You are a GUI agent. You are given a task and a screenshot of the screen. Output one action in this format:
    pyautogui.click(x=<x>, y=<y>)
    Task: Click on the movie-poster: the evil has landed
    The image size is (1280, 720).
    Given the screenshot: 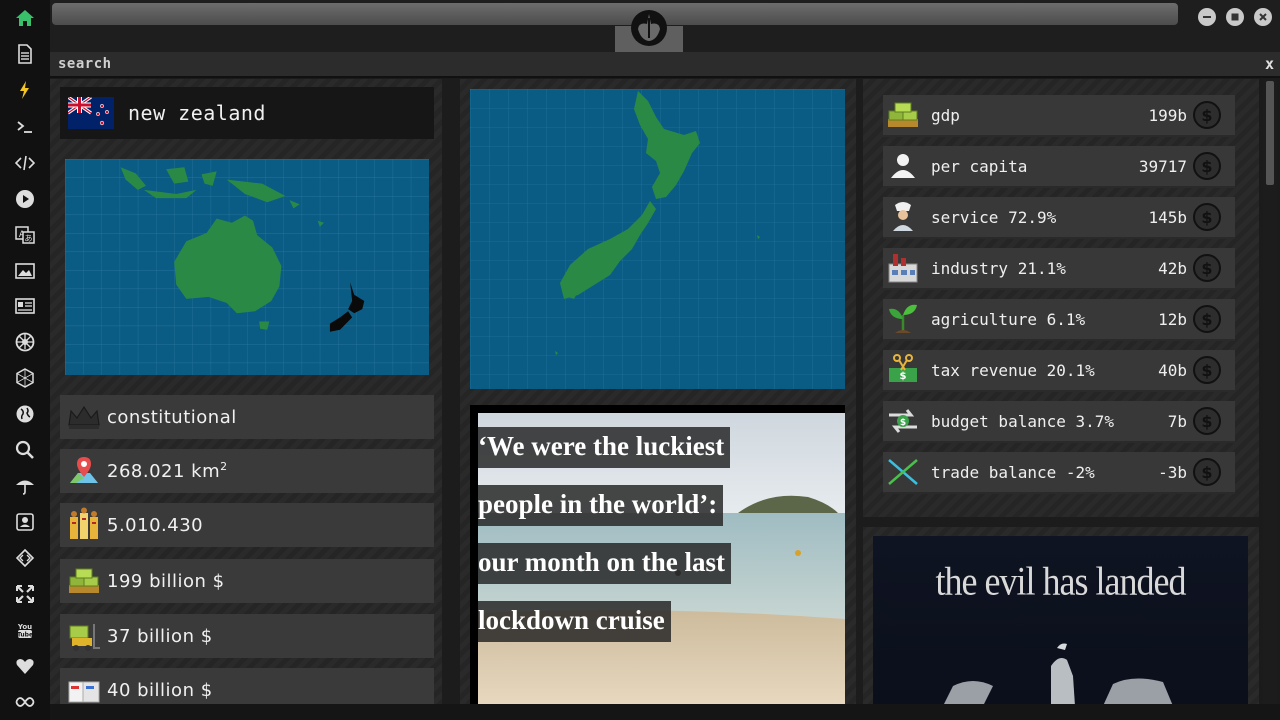 What is the action you would take?
    pyautogui.click(x=1060, y=620)
    